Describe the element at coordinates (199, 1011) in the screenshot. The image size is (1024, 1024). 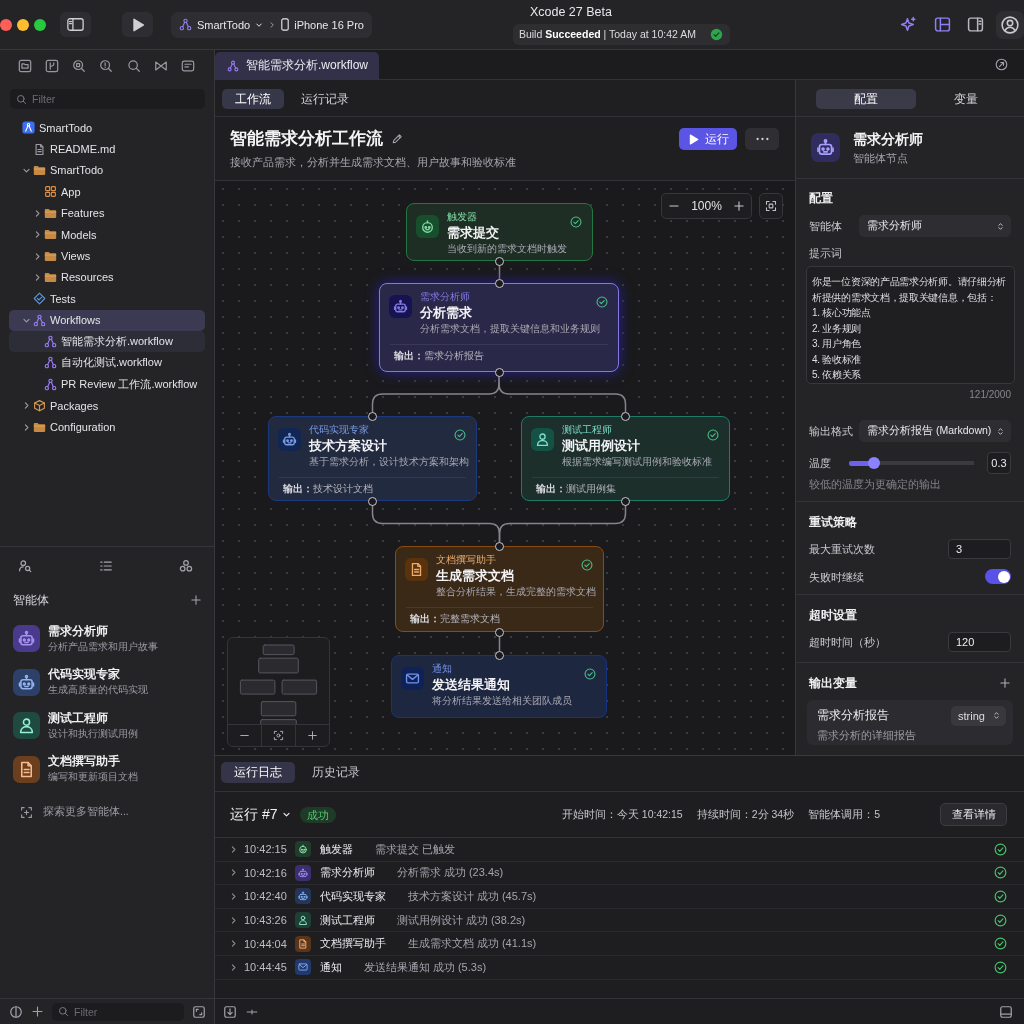
I see `frame-icon` at that location.